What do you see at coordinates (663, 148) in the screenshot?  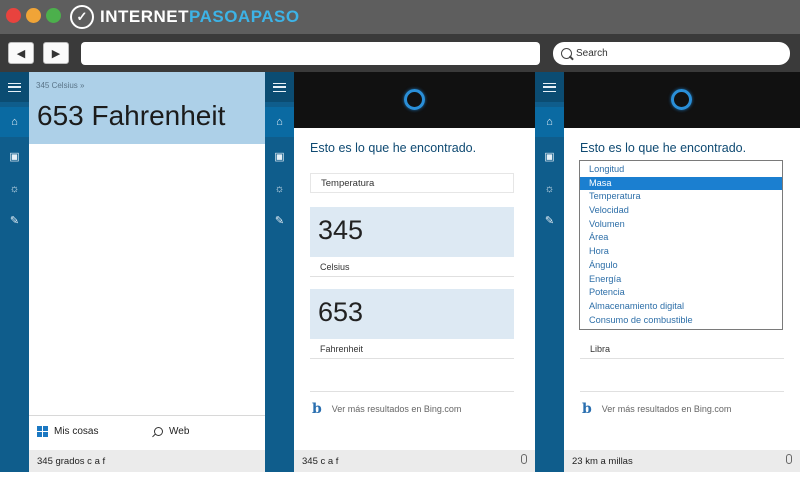 I see `results-heading: Esto es lo que he encontrado.` at bounding box center [663, 148].